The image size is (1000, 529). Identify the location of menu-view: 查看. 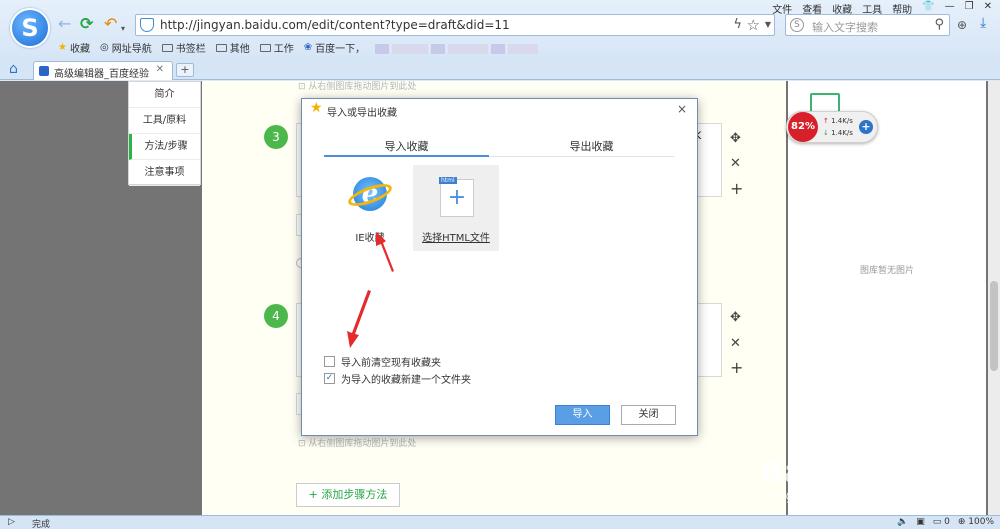
(812, 8).